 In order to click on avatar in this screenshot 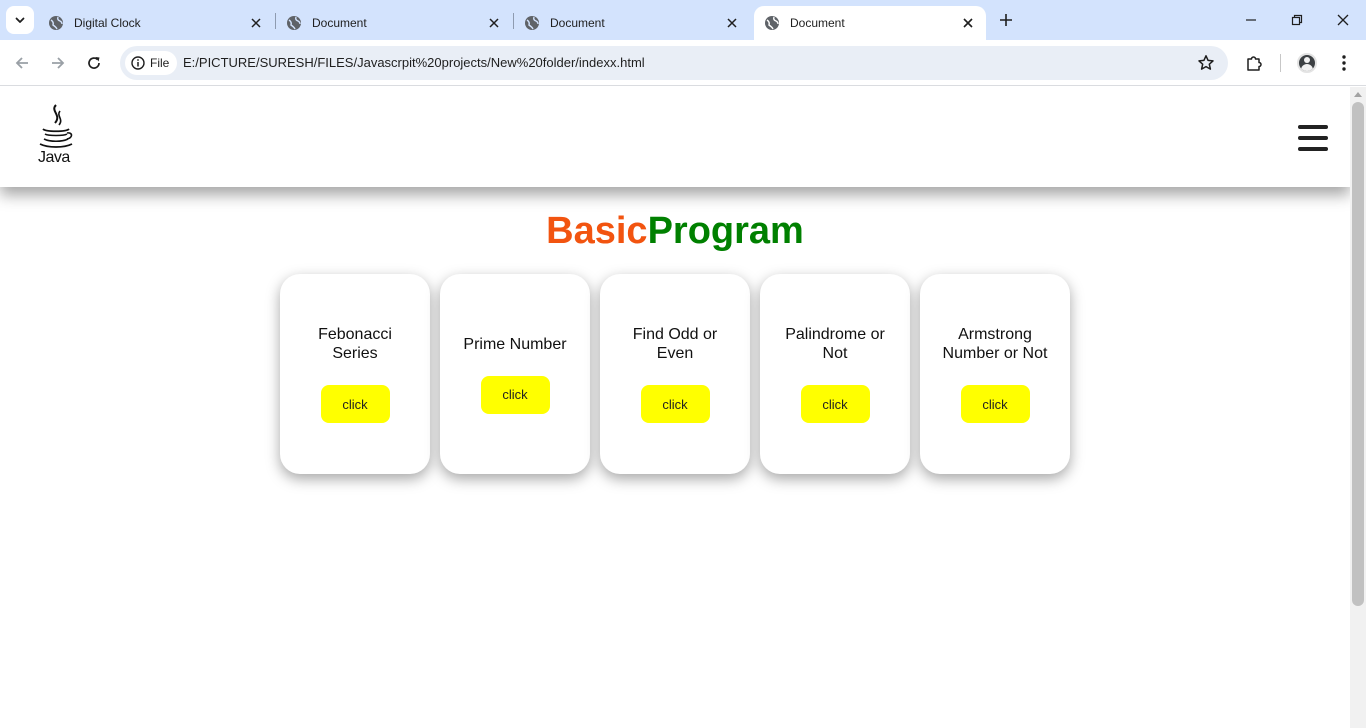, I will do `click(1307, 63)`.